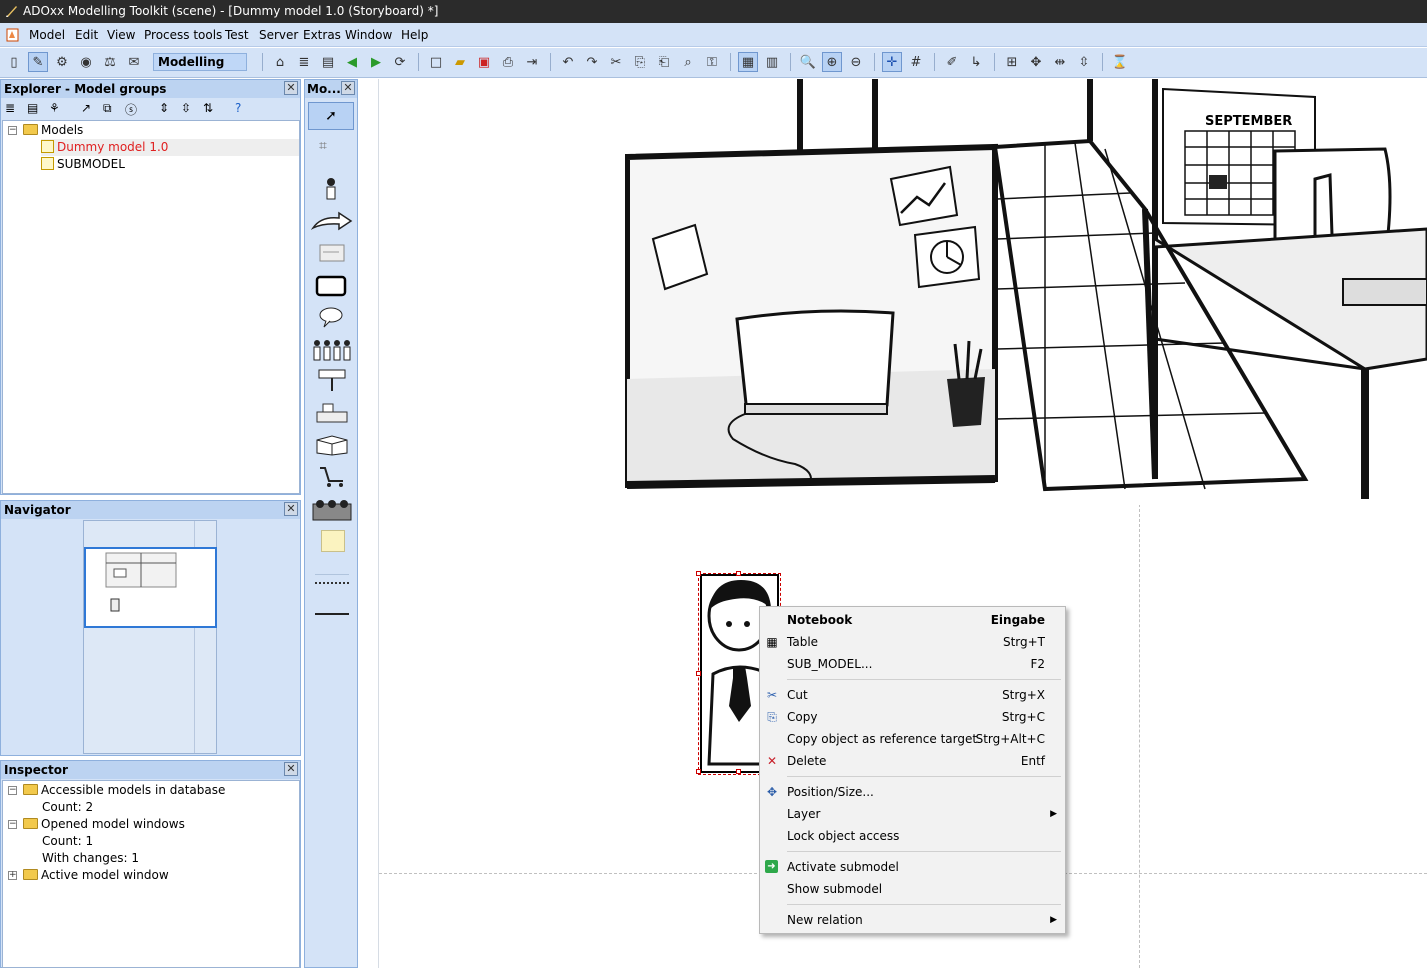 Image resolution: width=1427 pixels, height=968 pixels. I want to click on navigator-viewport, so click(150, 587).